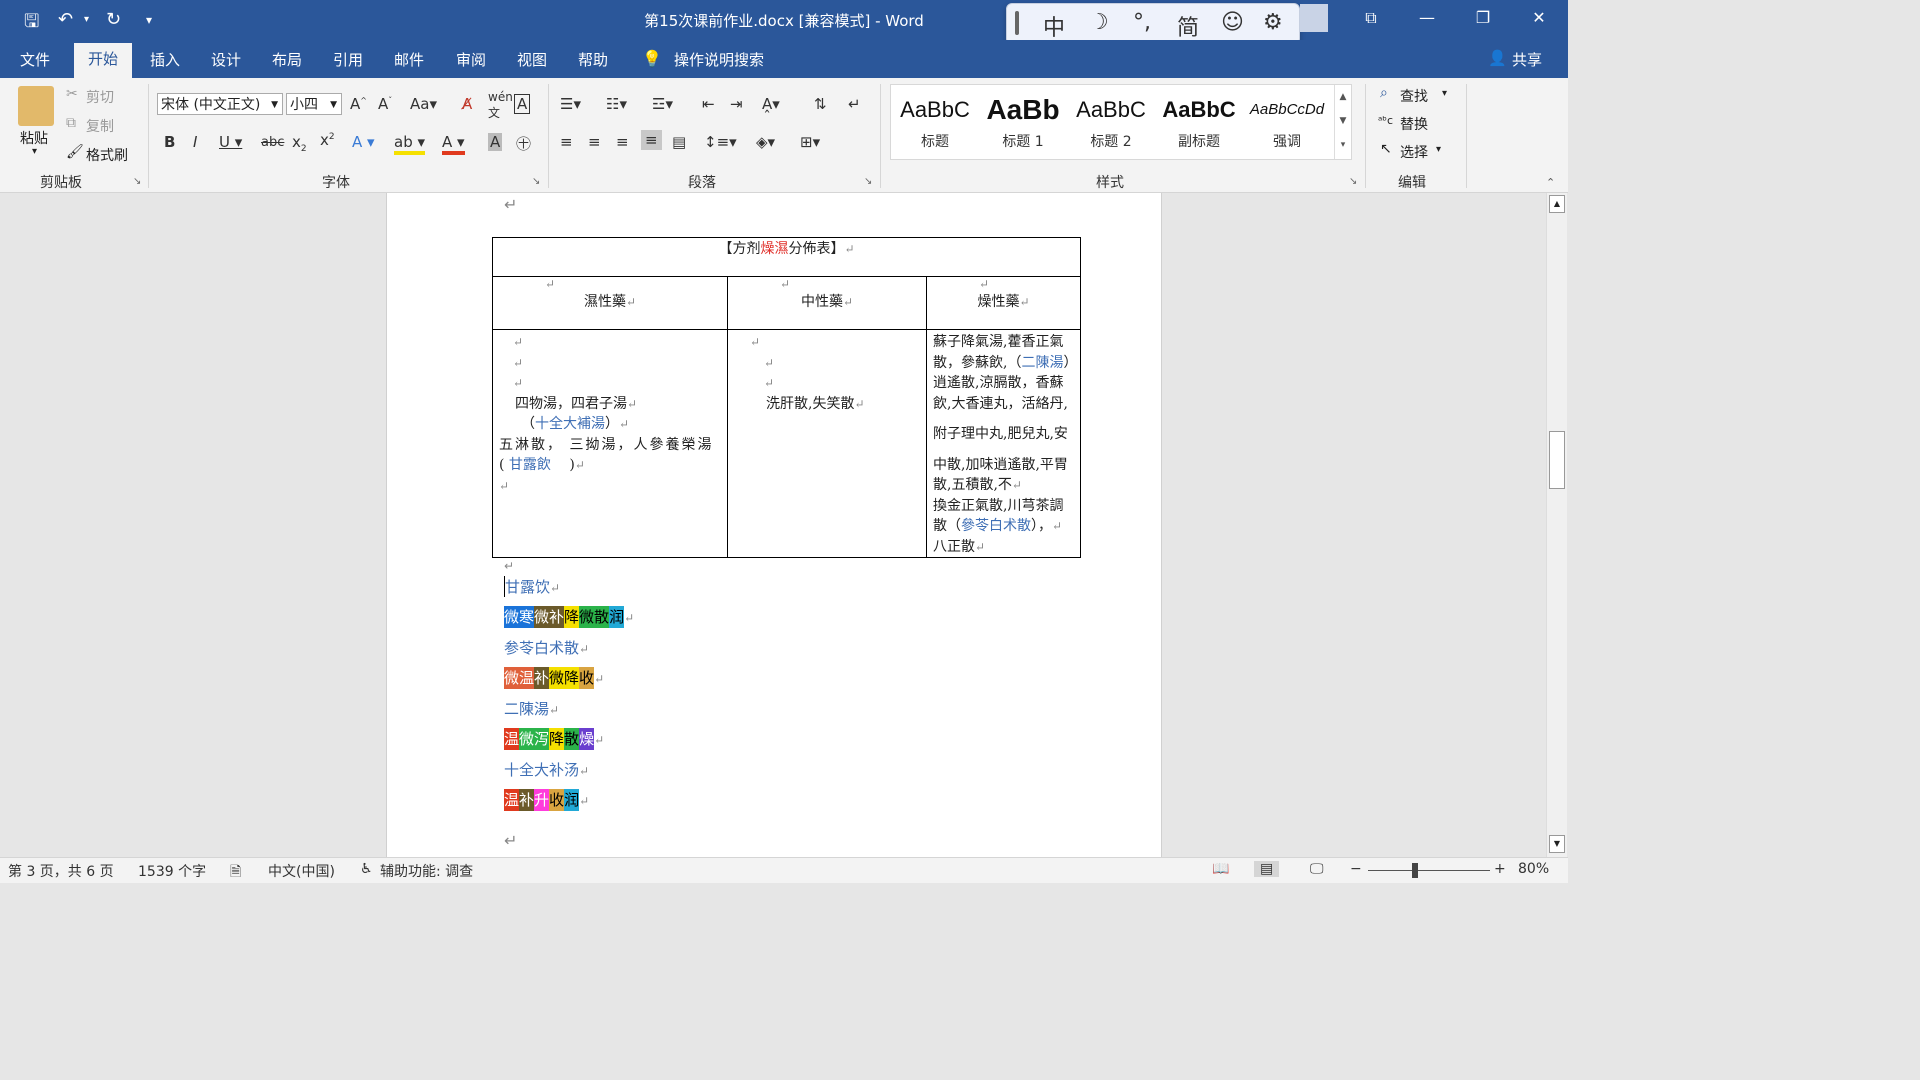  I want to click on tab-references: 引用, so click(348, 59).